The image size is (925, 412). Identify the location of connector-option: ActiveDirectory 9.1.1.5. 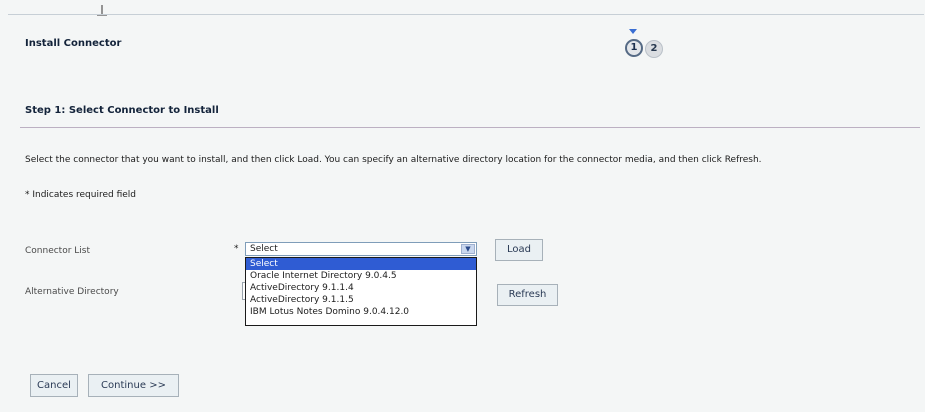
(361, 300).